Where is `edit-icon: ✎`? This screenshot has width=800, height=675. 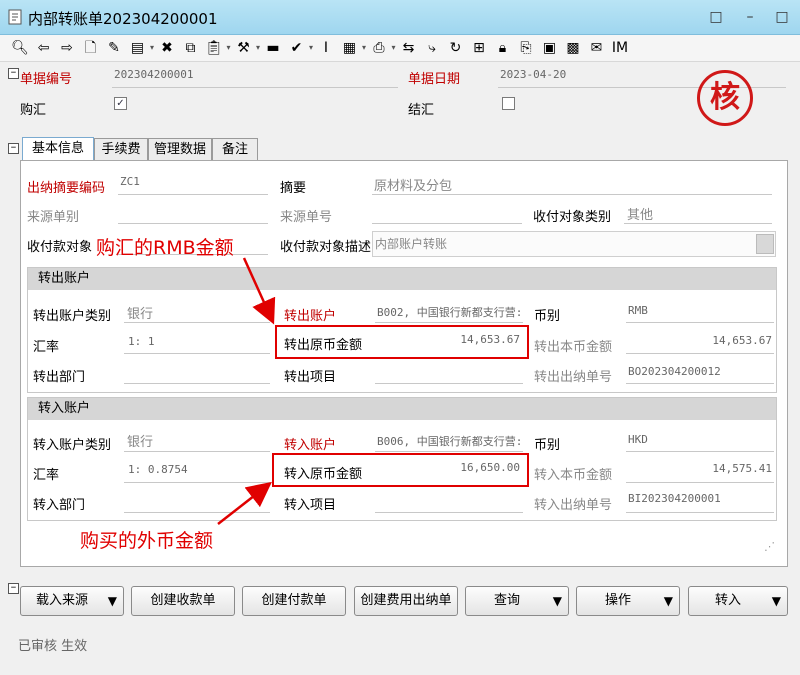 edit-icon: ✎ is located at coordinates (114, 48).